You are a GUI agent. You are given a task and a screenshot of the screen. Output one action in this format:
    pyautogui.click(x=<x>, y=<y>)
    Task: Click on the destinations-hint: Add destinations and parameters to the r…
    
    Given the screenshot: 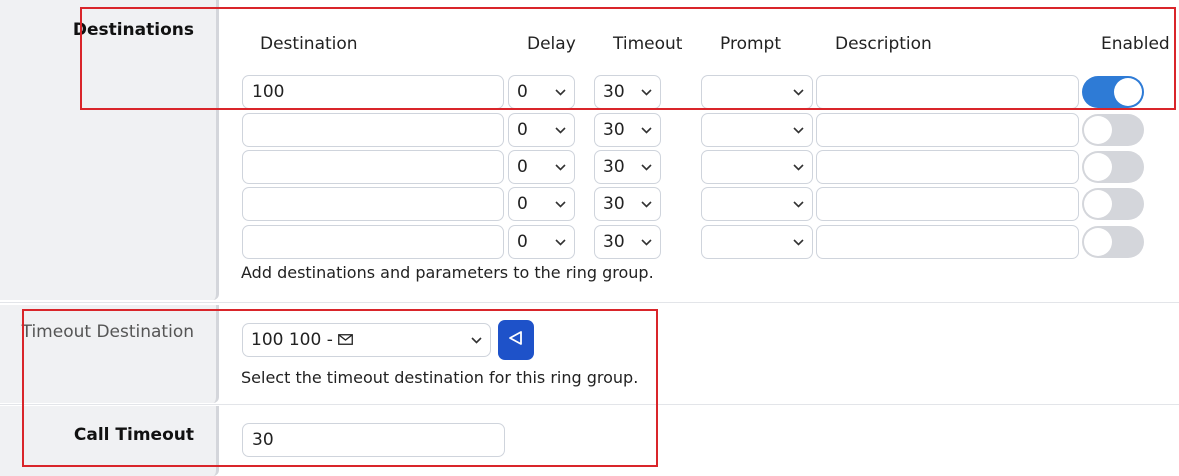 What is the action you would take?
    pyautogui.click(x=447, y=272)
    